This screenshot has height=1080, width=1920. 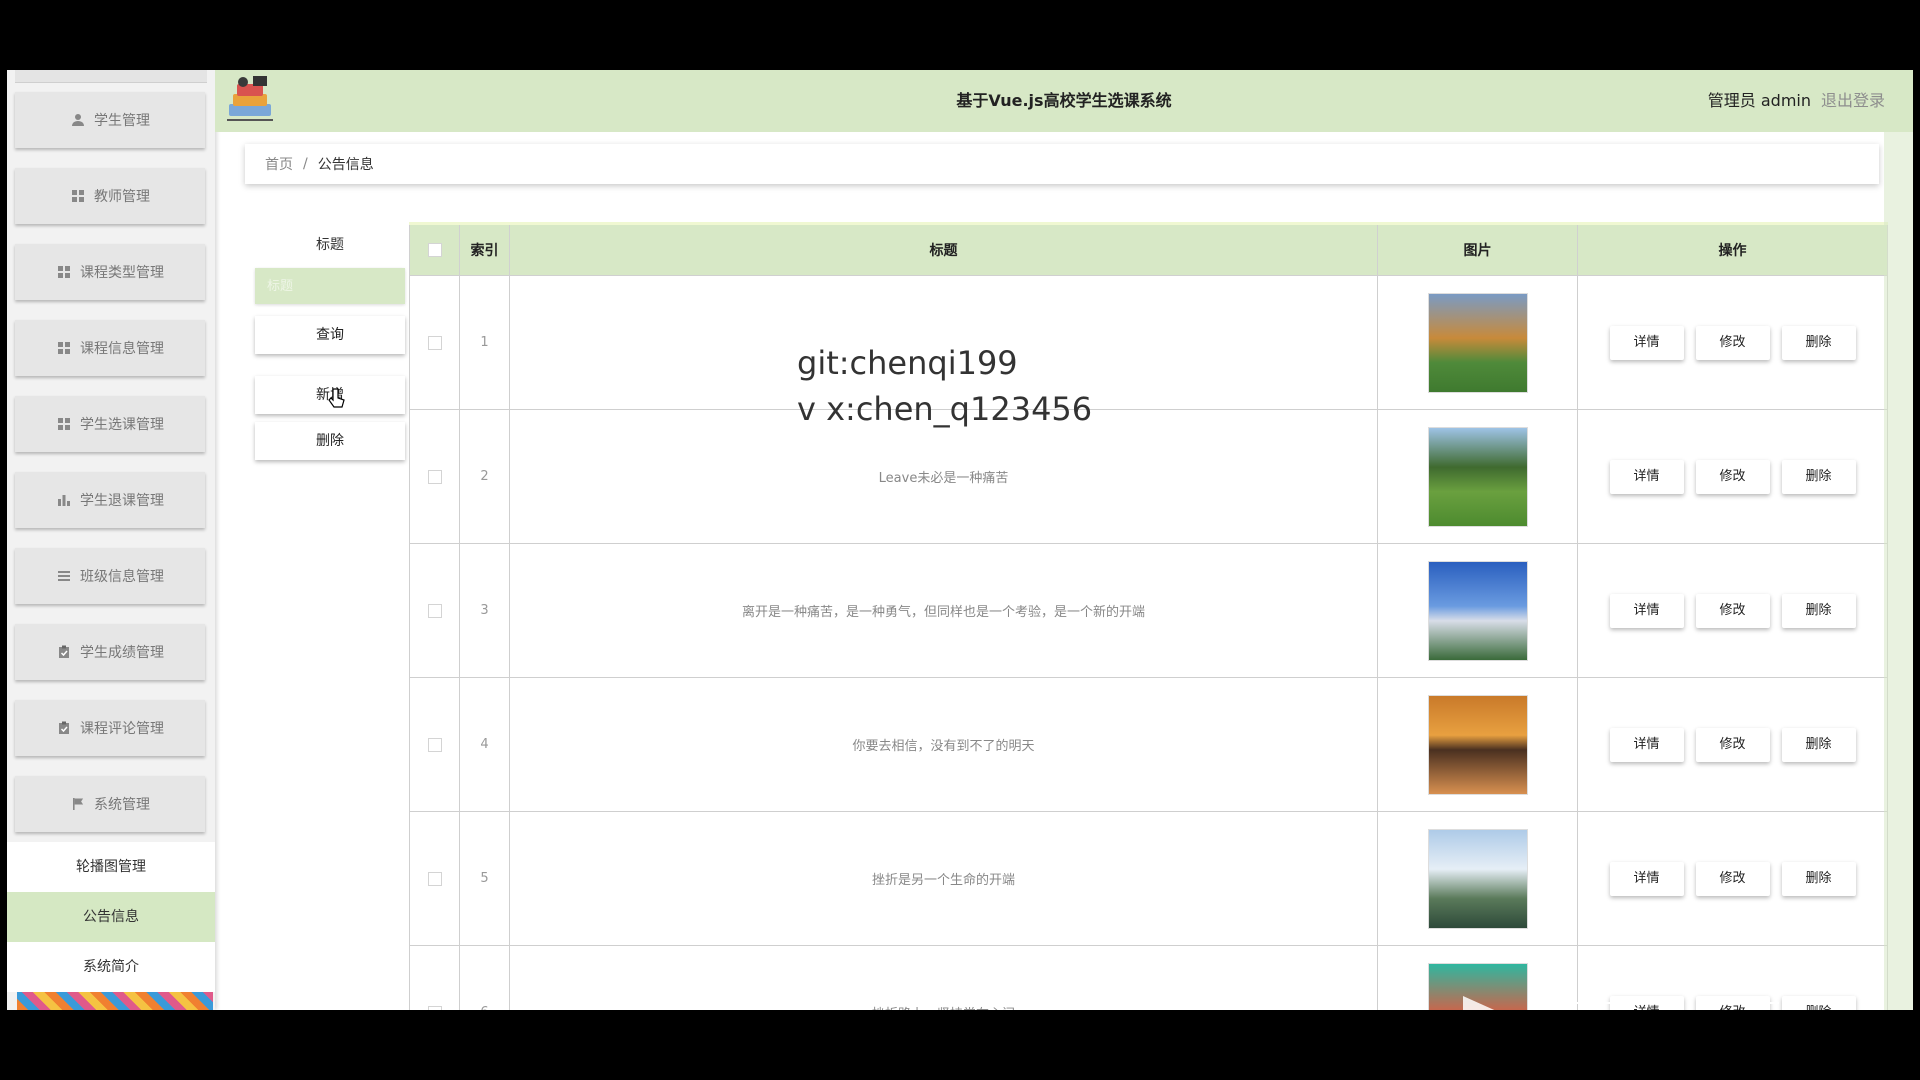 What do you see at coordinates (279, 164) in the screenshot?
I see `breadcrumb-home-link: 首页` at bounding box center [279, 164].